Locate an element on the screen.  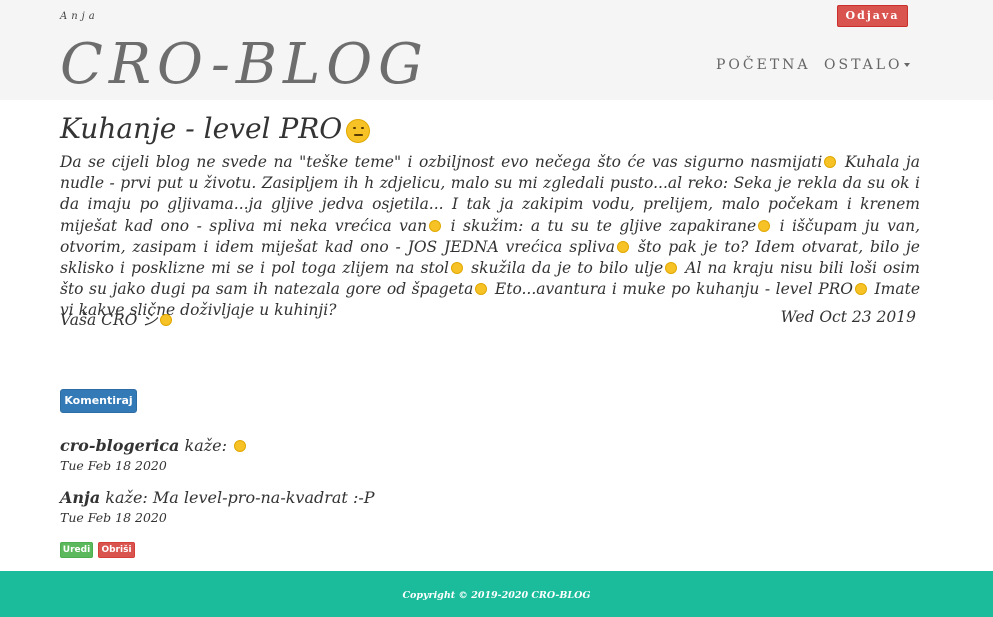
logout-button: Odjava is located at coordinates (872, 16).